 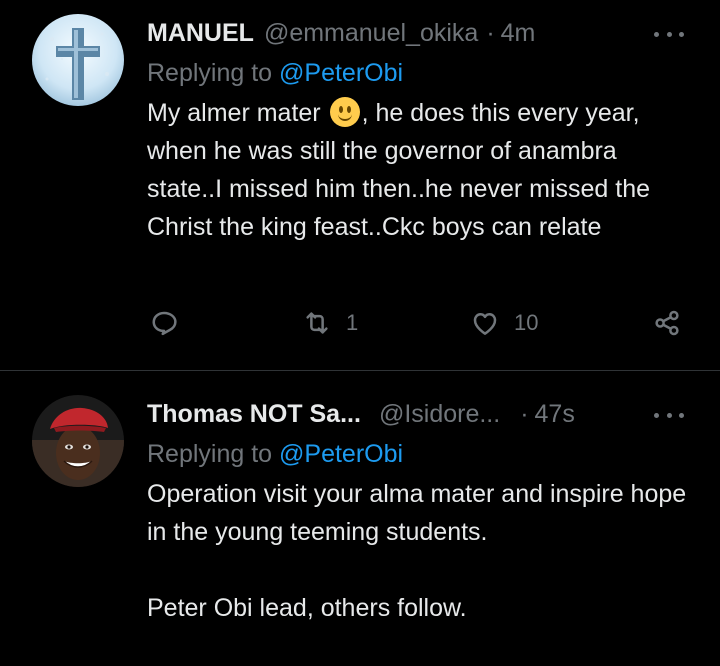 I want to click on reply-button, so click(x=164, y=323).